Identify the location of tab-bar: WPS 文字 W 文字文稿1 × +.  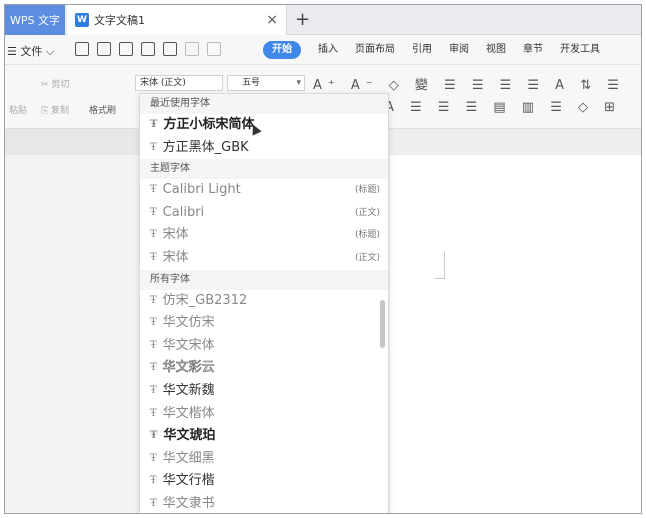
(323, 20).